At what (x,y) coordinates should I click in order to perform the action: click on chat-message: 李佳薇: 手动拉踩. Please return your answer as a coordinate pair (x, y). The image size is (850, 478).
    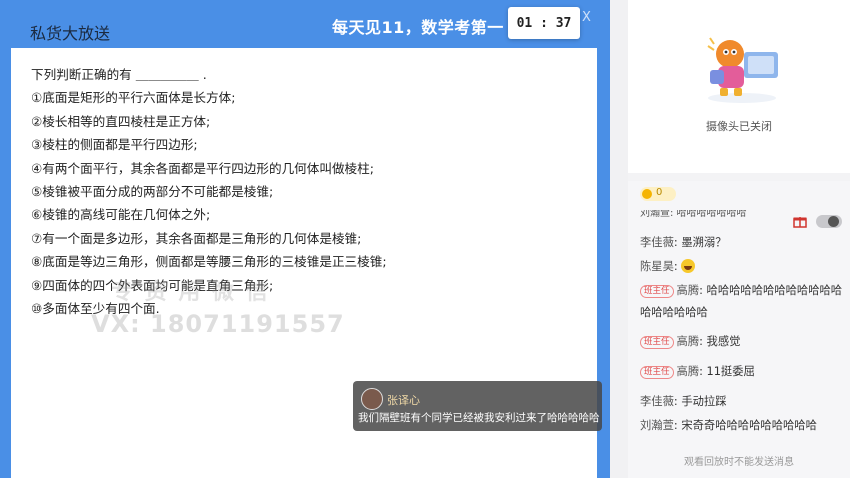
    Looking at the image, I should click on (683, 401).